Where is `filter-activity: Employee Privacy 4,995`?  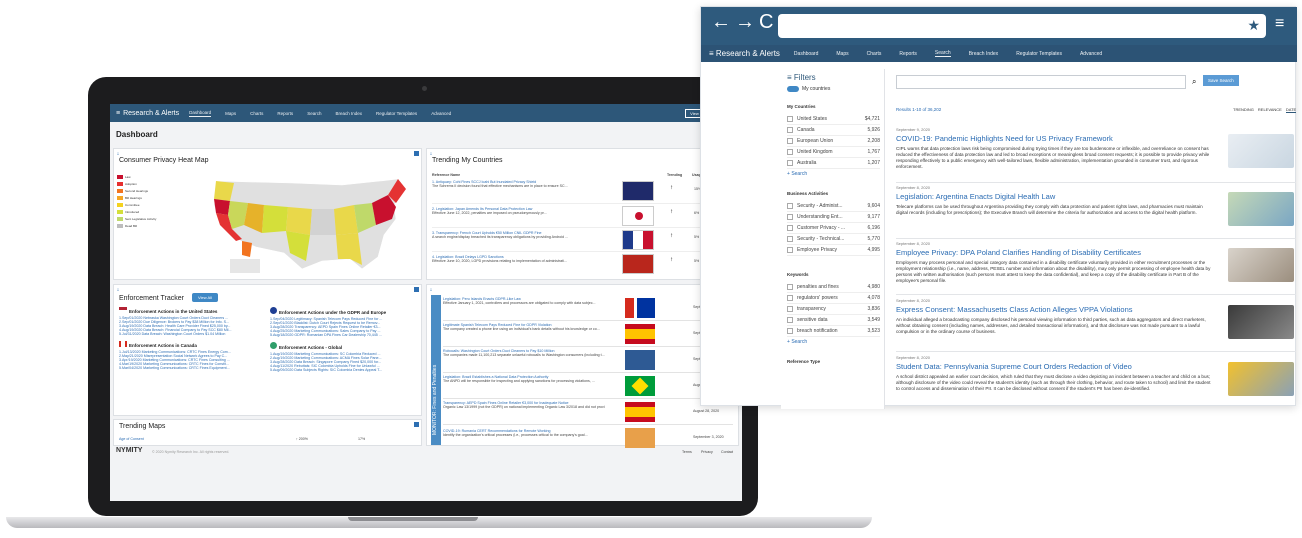
filter-activity: Employee Privacy 4,995 is located at coordinates (833, 250).